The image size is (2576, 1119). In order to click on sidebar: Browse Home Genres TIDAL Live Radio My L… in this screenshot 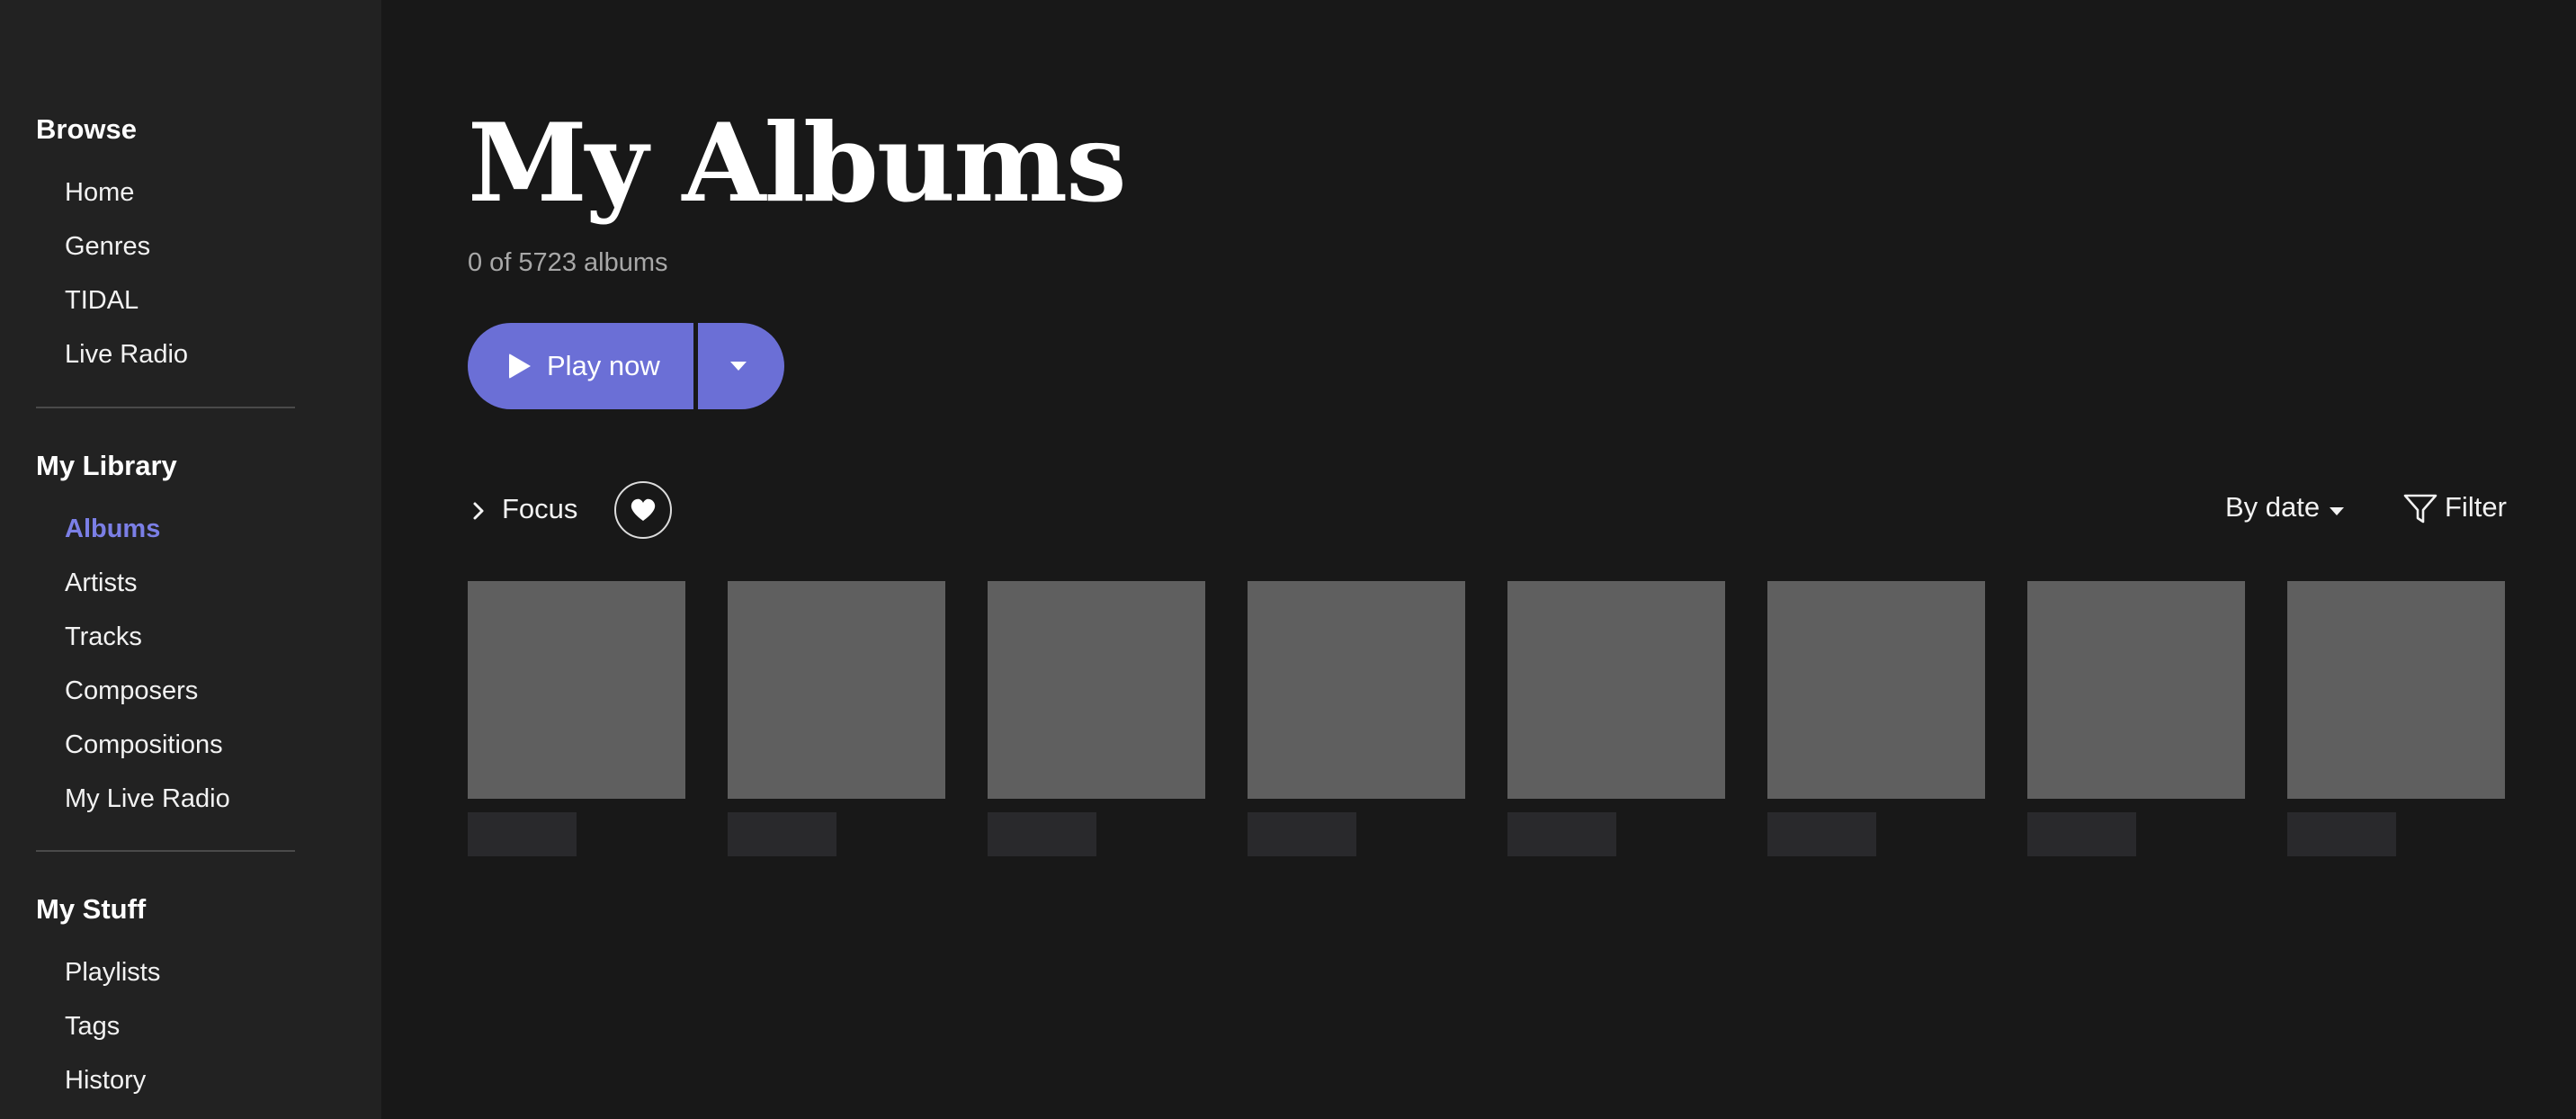, I will do `click(190, 559)`.